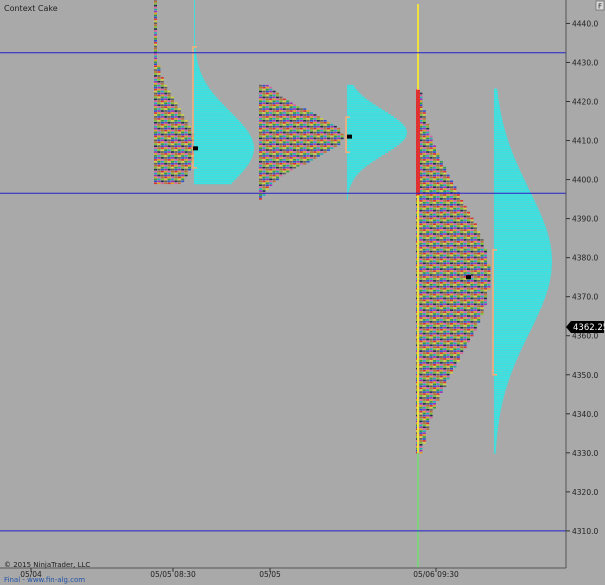 The image size is (605, 585). Describe the element at coordinates (600, 5) in the screenshot. I see `corner-button: F` at that location.